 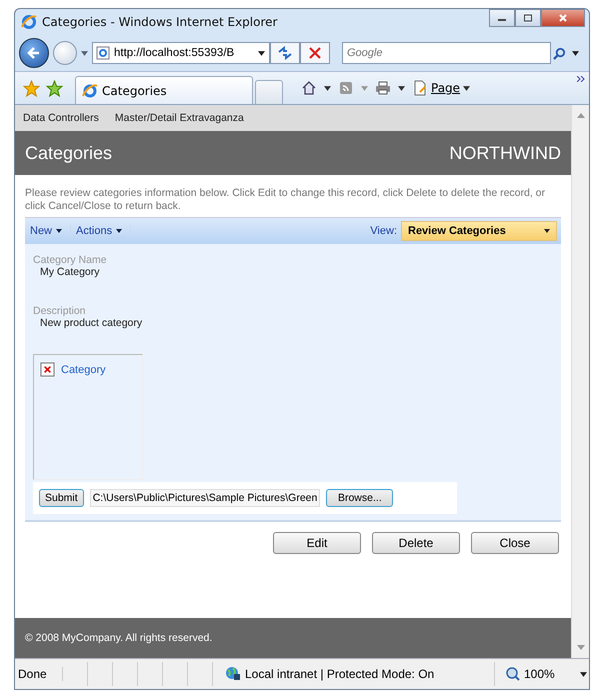 I want to click on action-button: Delete, so click(x=416, y=543).